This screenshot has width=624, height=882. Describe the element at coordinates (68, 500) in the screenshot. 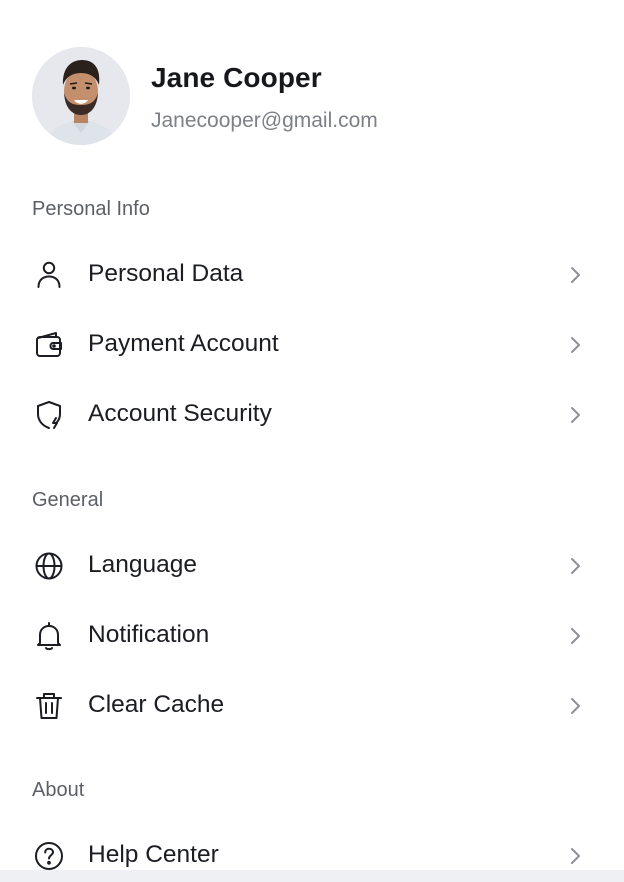

I see `section-title-general: General` at that location.